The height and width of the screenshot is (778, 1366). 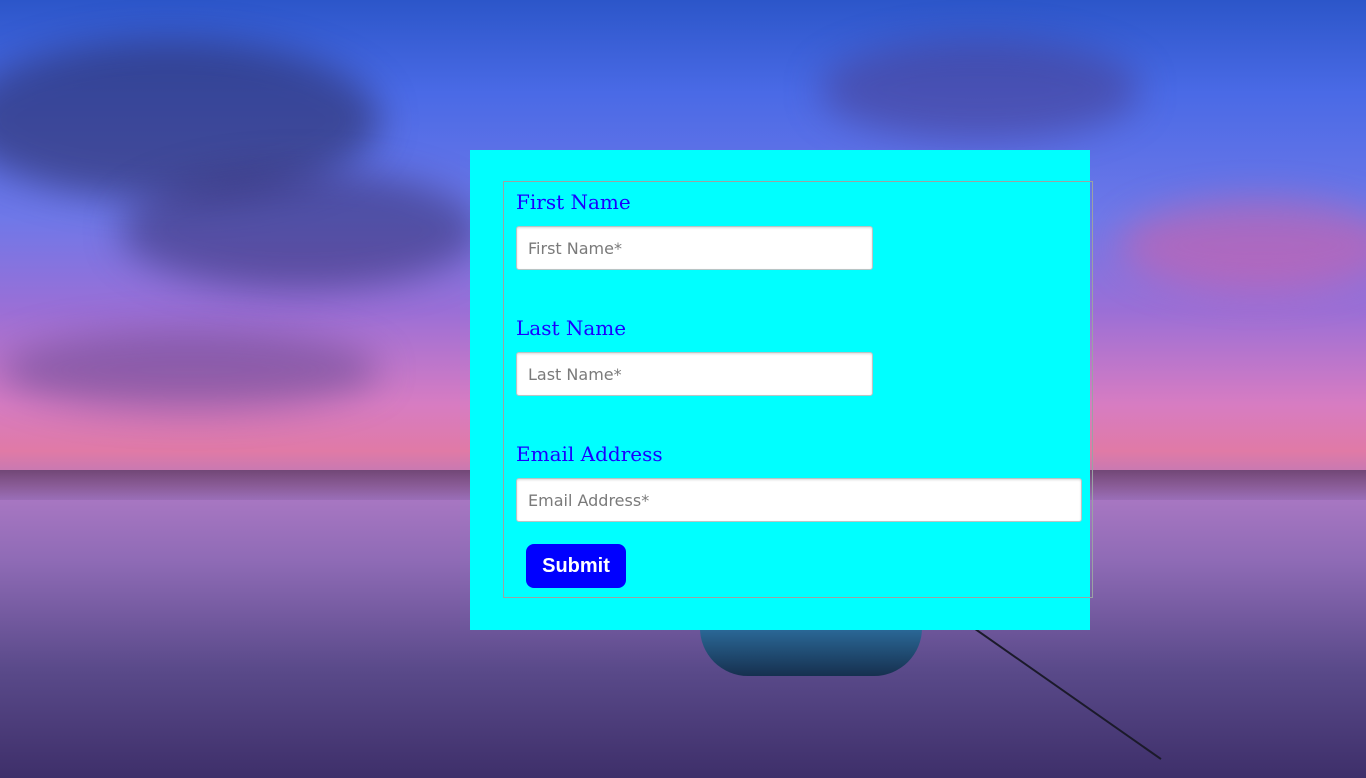 What do you see at coordinates (799, 500) in the screenshot?
I see `email-address-input` at bounding box center [799, 500].